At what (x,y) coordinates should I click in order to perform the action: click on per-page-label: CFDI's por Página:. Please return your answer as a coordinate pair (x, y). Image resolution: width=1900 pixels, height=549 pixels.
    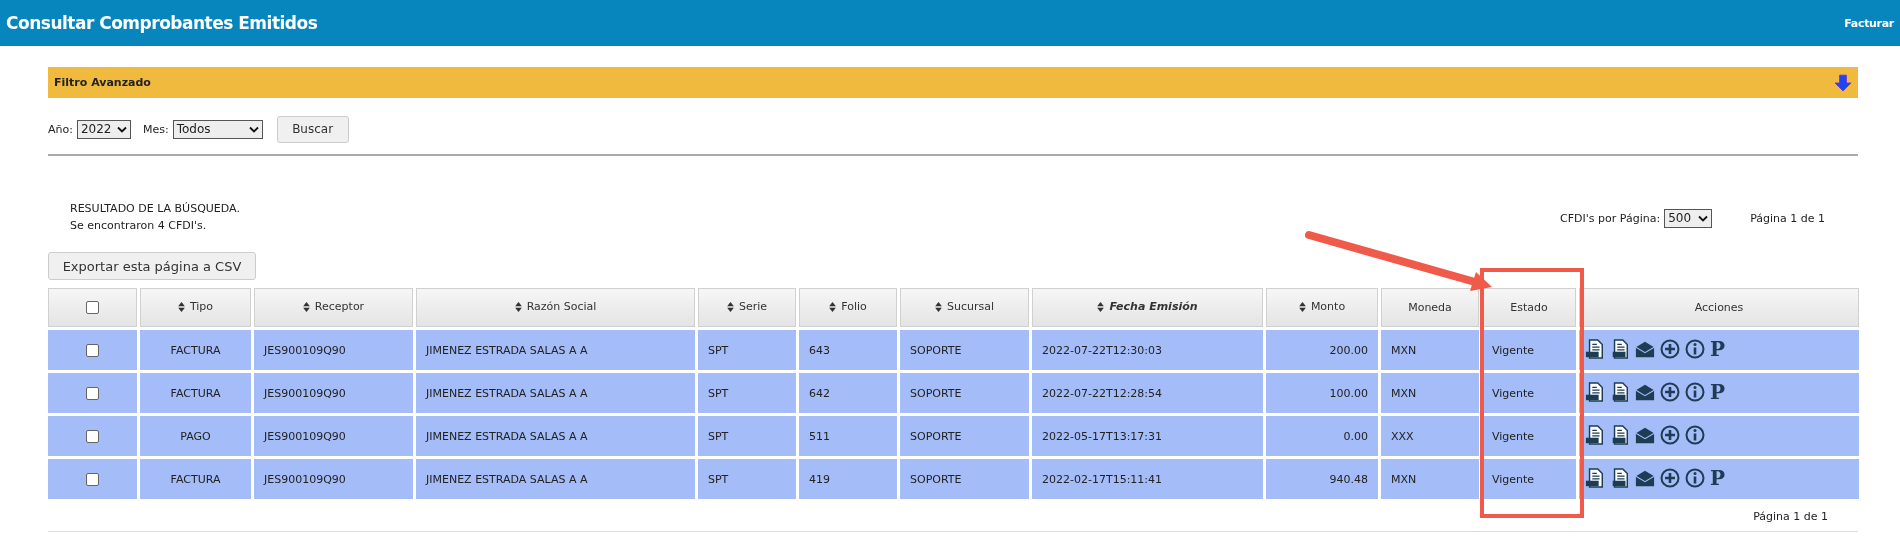
    Looking at the image, I should click on (1610, 218).